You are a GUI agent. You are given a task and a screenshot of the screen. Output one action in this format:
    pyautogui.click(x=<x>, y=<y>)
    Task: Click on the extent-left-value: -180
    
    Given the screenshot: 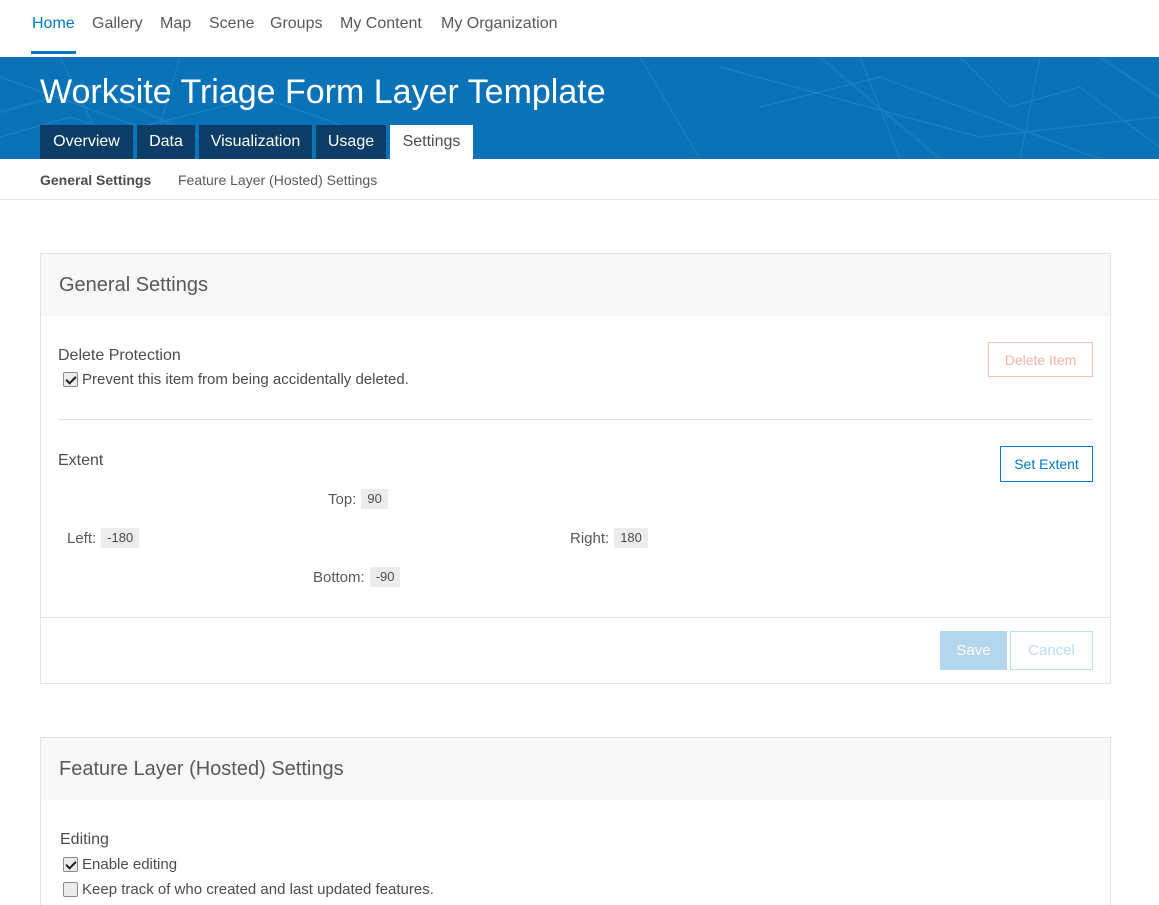 What is the action you would take?
    pyautogui.click(x=120, y=538)
    